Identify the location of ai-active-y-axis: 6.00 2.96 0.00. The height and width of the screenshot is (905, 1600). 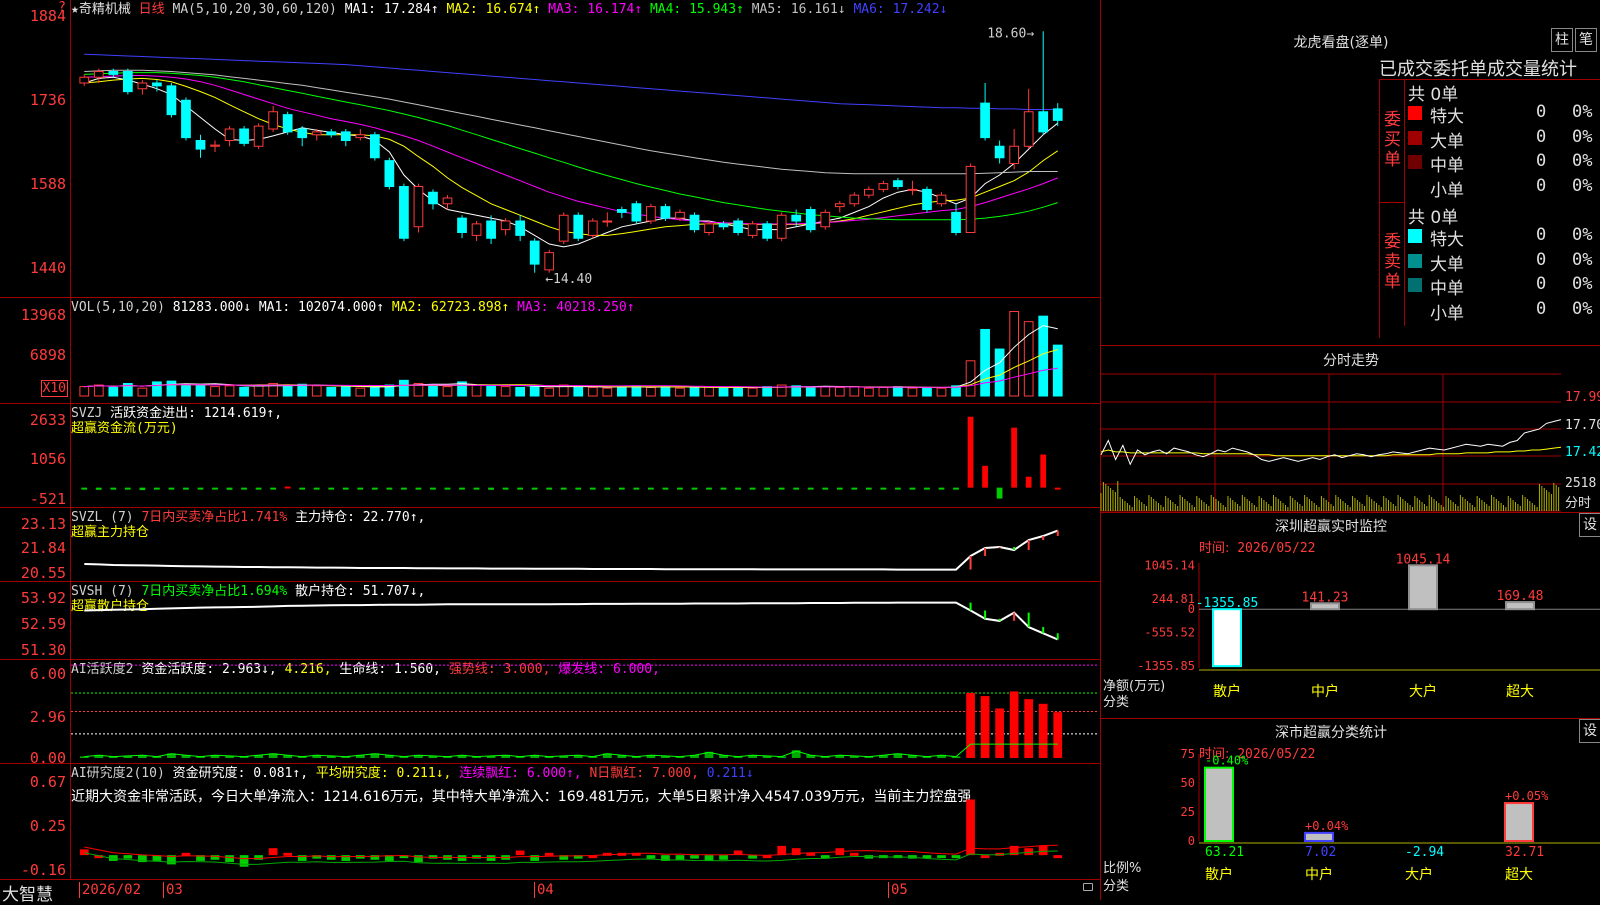
(35, 713).